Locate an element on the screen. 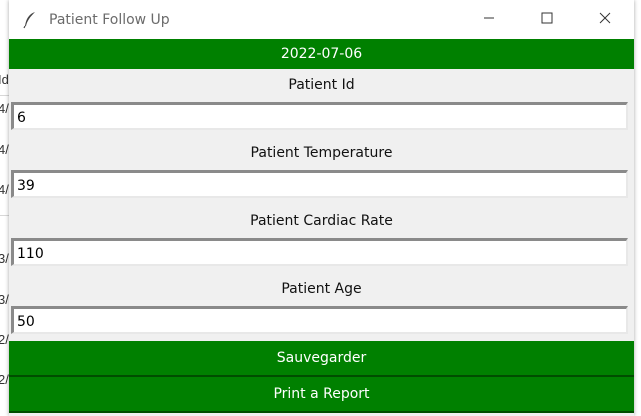 The width and height of the screenshot is (641, 416). maximize-icon is located at coordinates (547, 20).